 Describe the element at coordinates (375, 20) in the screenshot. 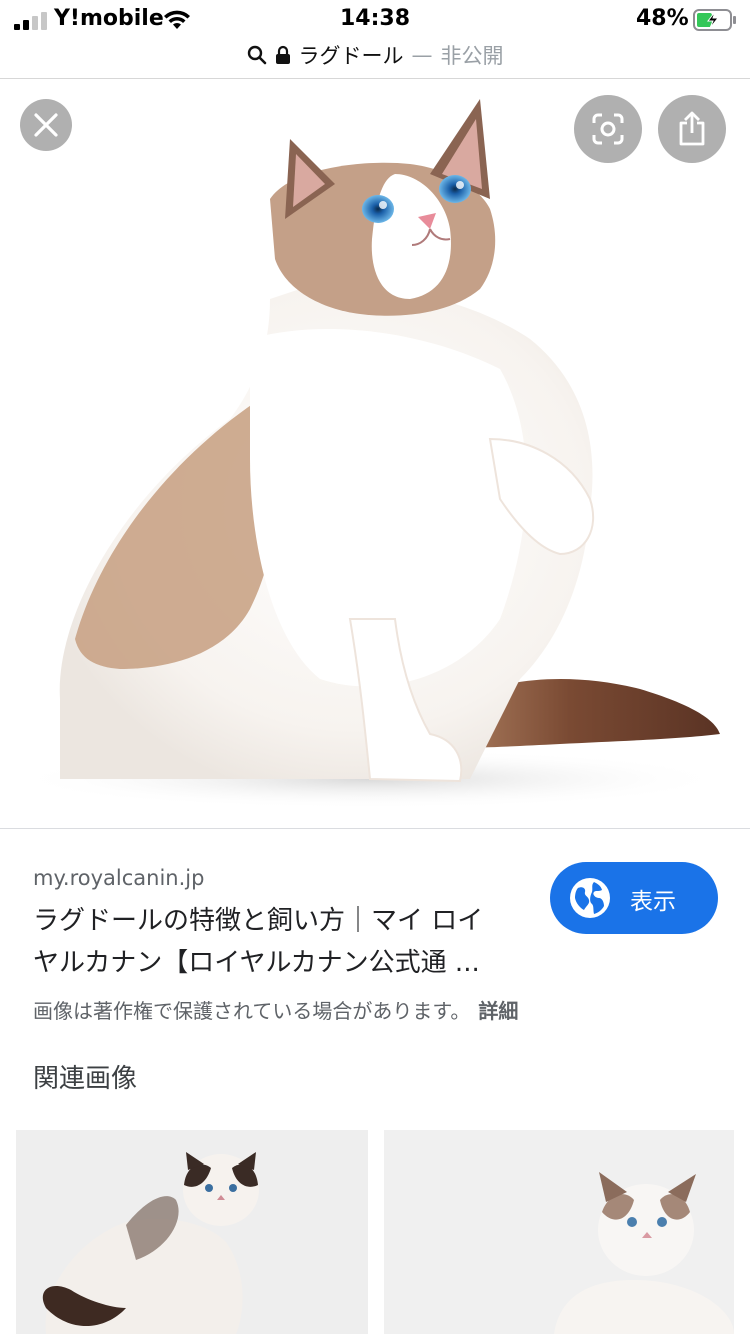

I see `status-bar: Y!mobile 14:38 48%` at that location.